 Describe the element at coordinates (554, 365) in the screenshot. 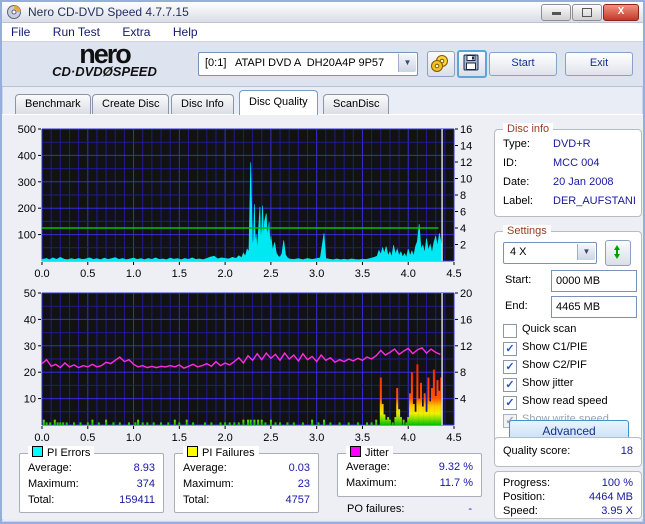

I see `checkbox-label: Show C2/PIF` at that location.